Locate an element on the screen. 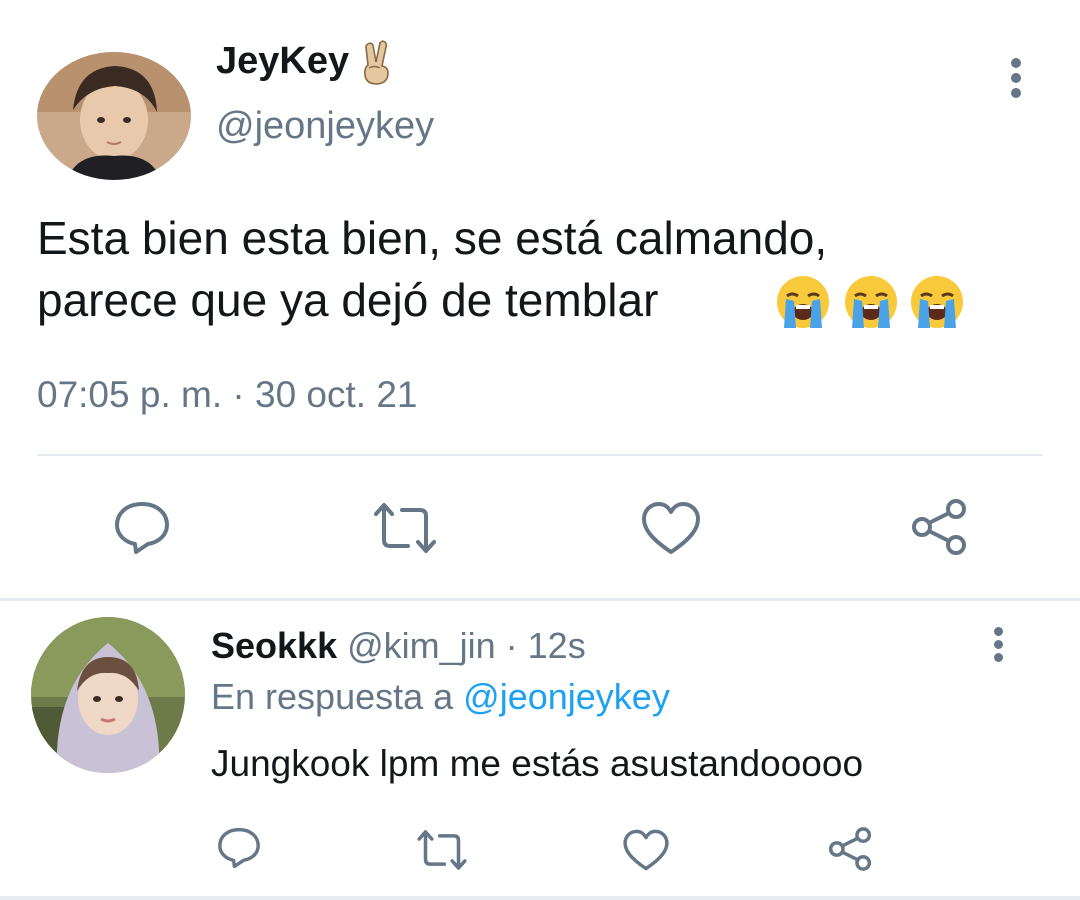 The height and width of the screenshot is (900, 1080). share-button is located at coordinates (939, 527).